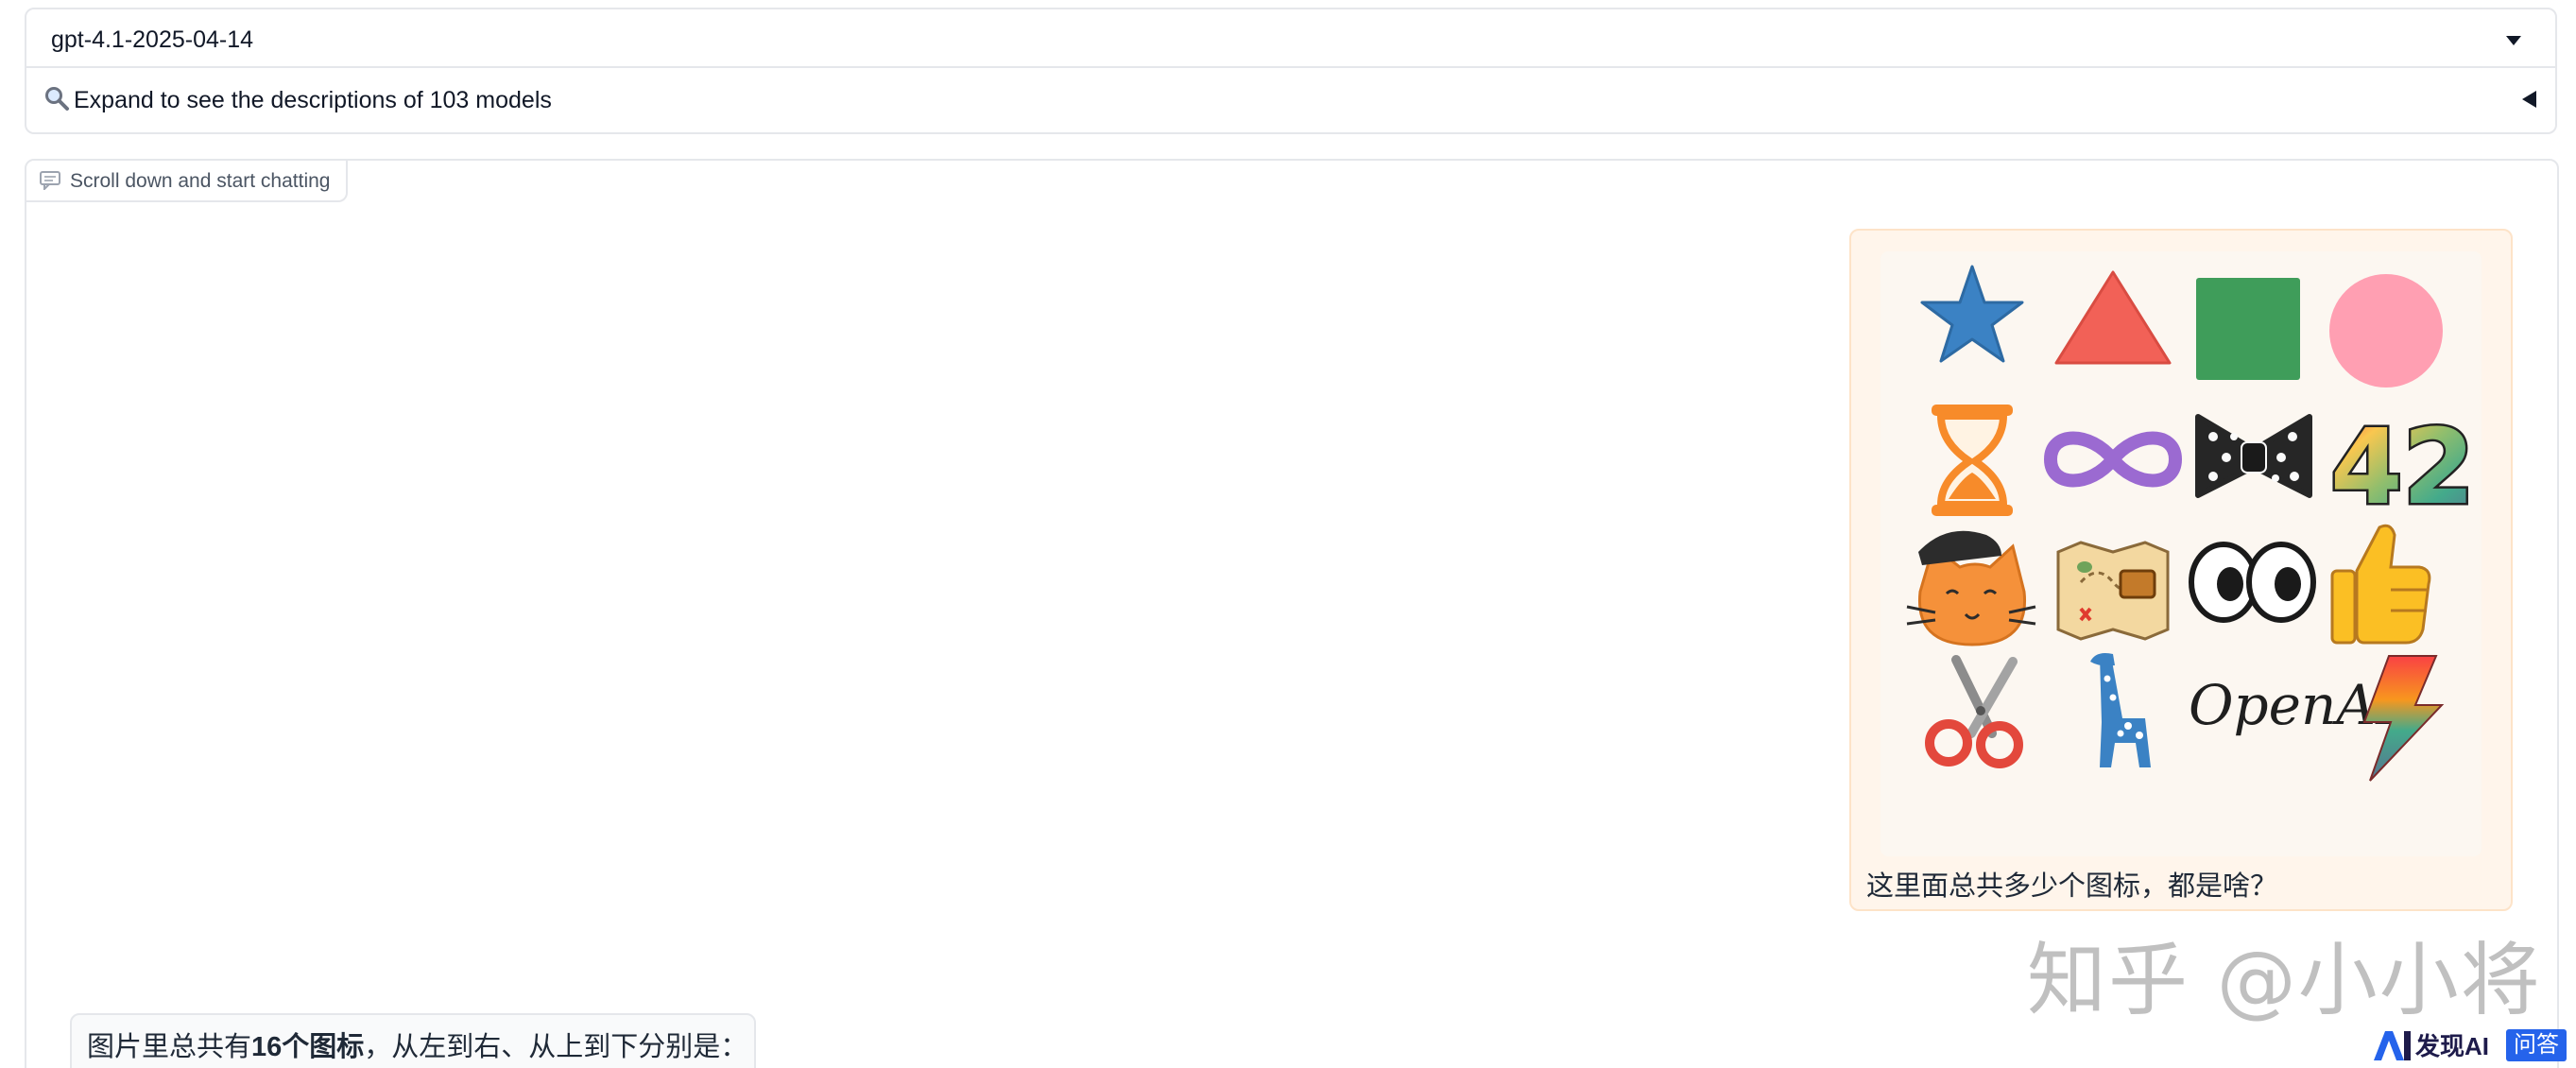  I want to click on chatbot-label: Scroll down and start chatting, so click(187, 181).